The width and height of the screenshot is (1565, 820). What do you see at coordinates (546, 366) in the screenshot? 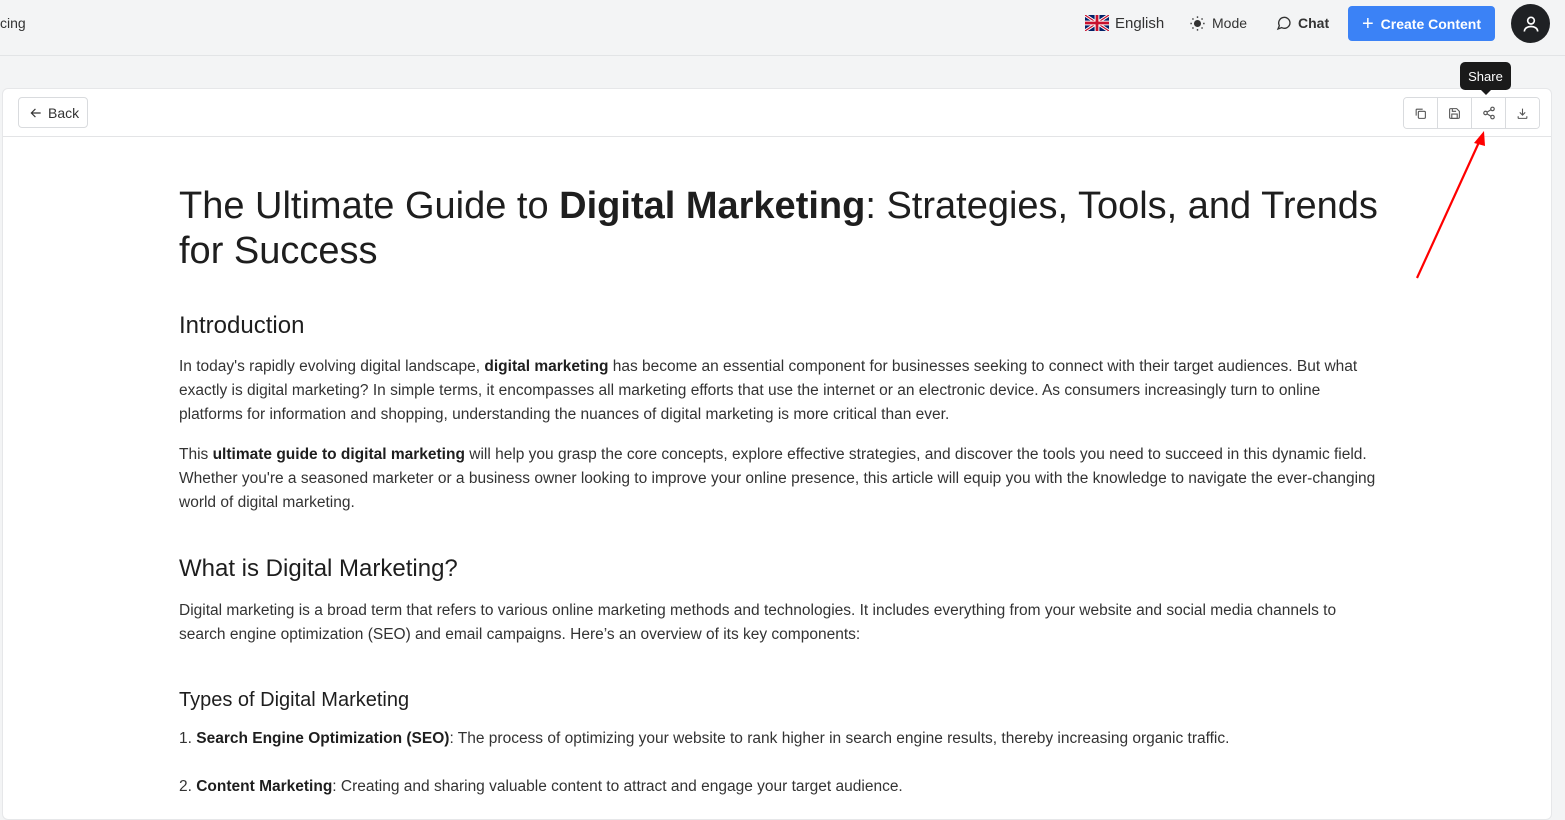
I see `p1-keyword: digital marketing` at bounding box center [546, 366].